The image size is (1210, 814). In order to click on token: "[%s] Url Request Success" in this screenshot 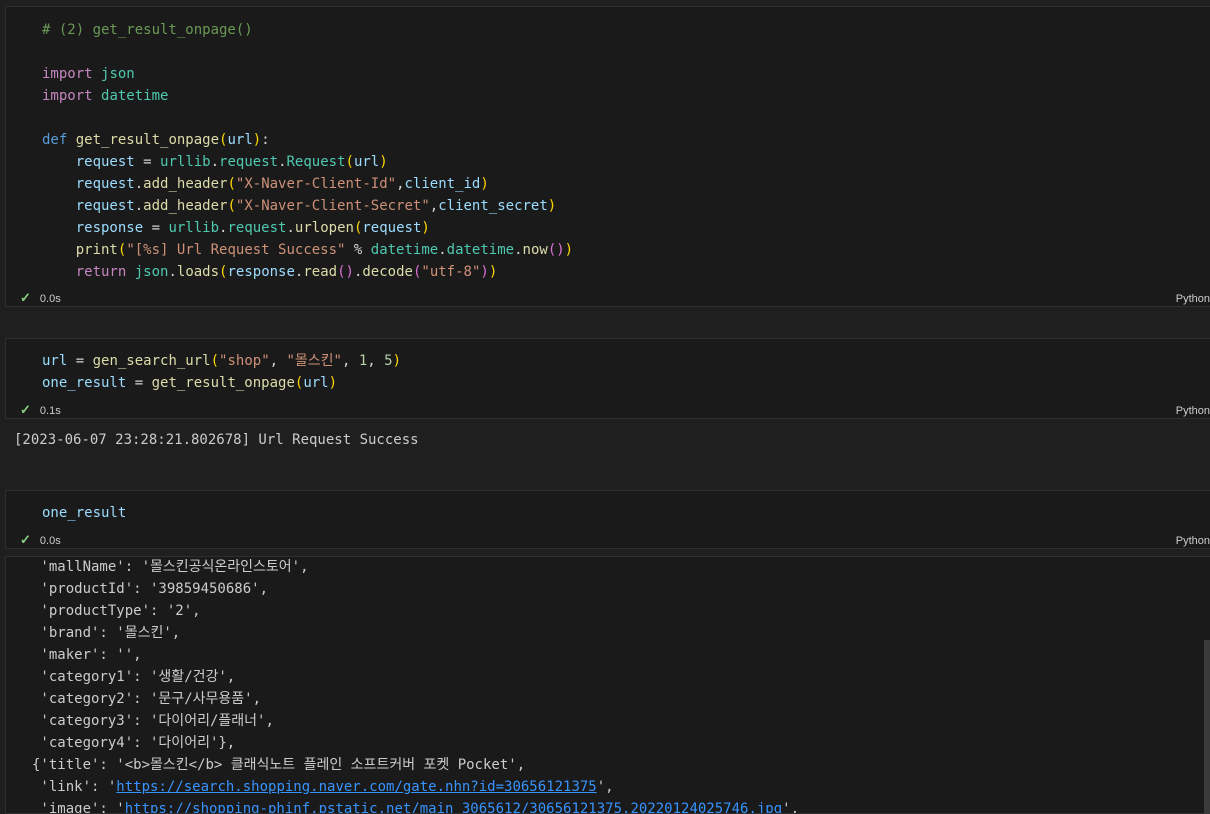, I will do `click(236, 250)`.